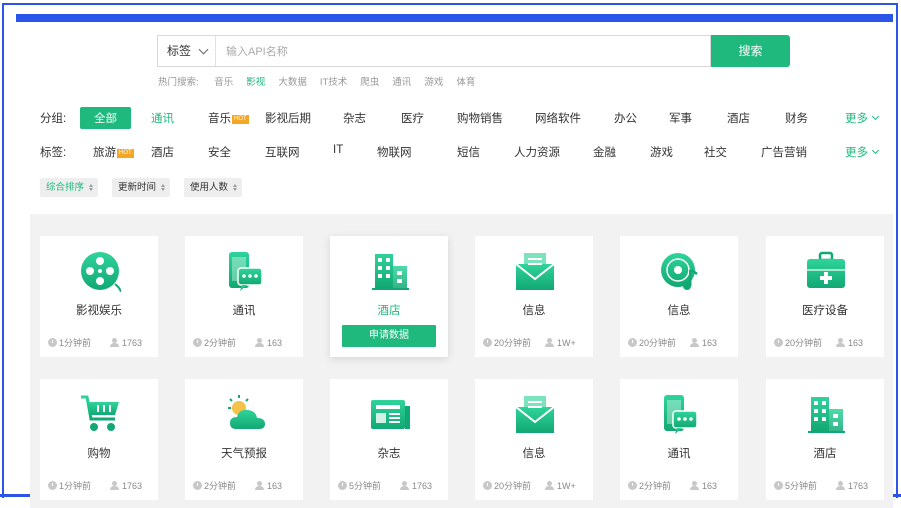  What do you see at coordinates (244, 311) in the screenshot?
I see `api-card-title: 通讯` at bounding box center [244, 311].